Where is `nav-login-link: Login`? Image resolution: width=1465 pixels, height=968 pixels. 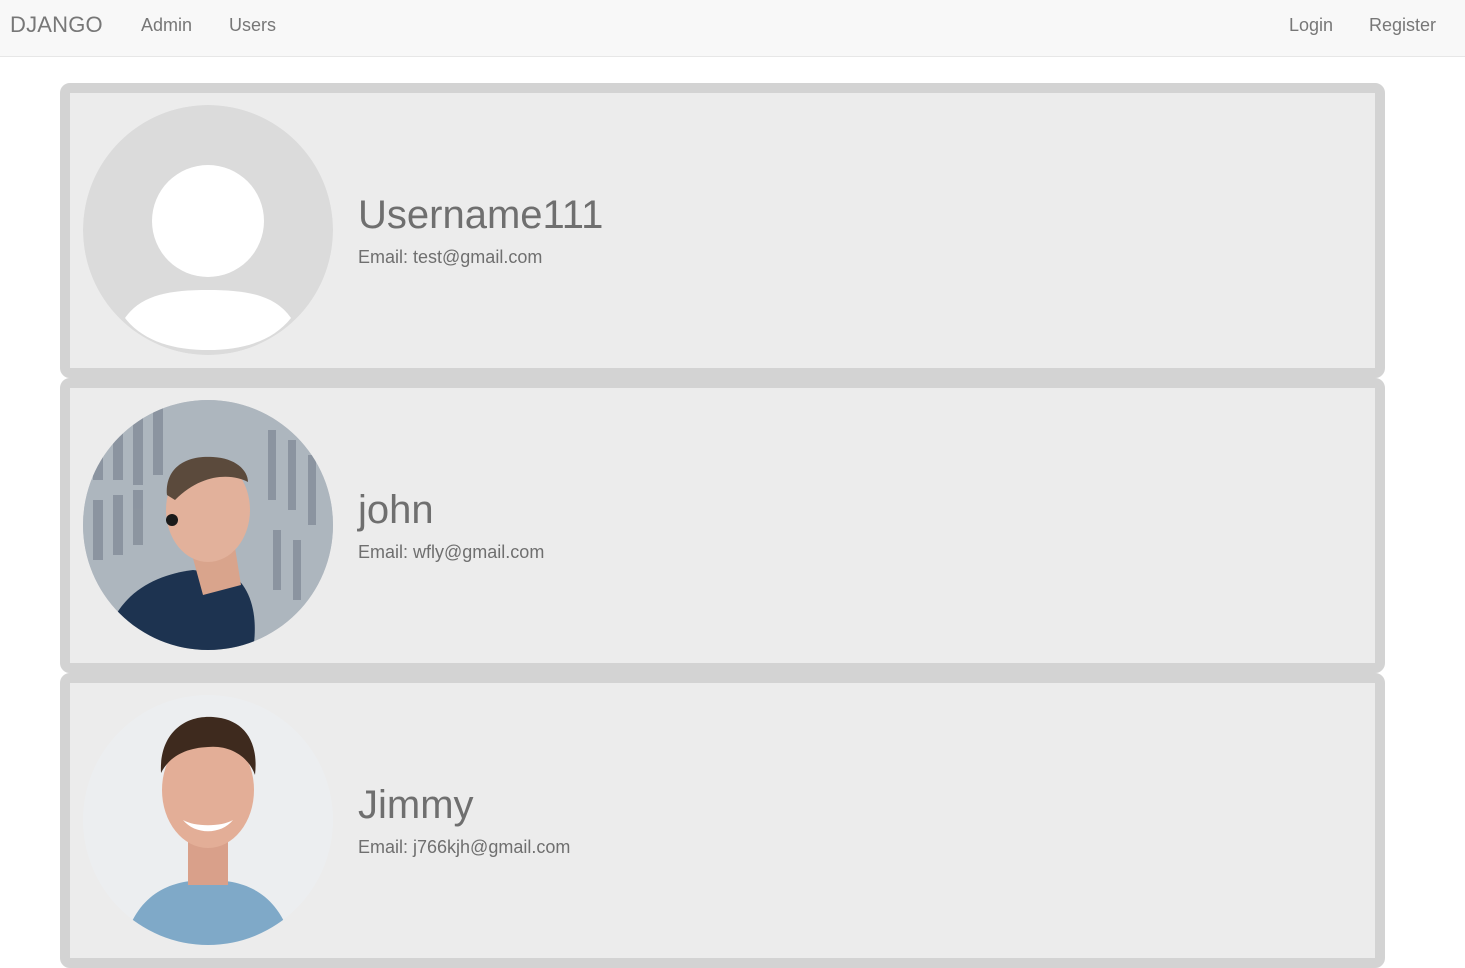 nav-login-link: Login is located at coordinates (1311, 25).